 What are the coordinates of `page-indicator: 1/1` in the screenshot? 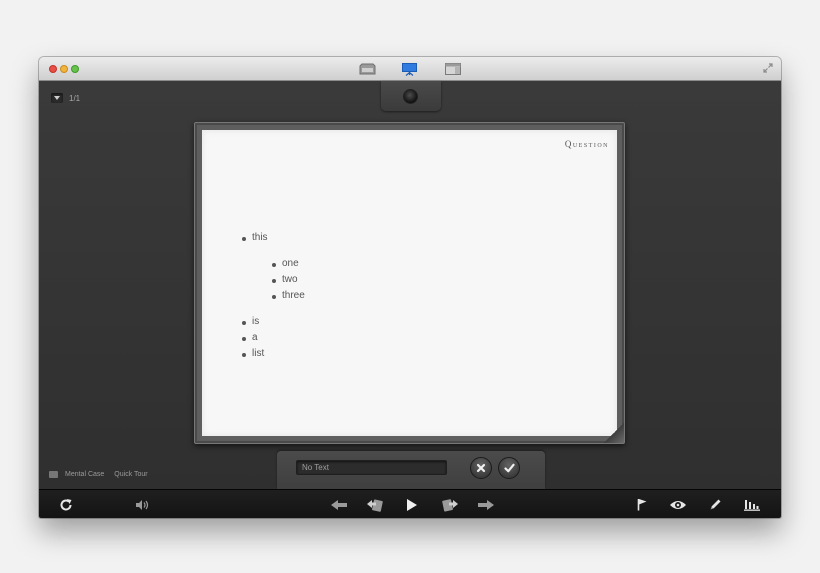 It's located at (65, 98).